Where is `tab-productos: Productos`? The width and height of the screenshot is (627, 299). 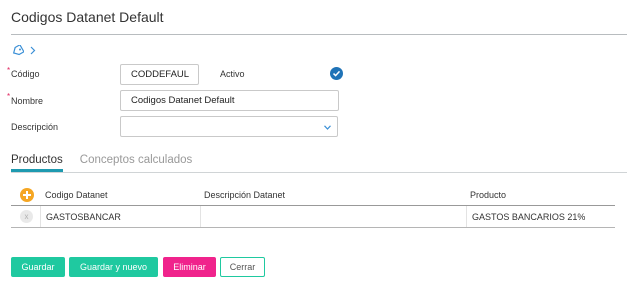
tab-productos: Productos is located at coordinates (37, 163).